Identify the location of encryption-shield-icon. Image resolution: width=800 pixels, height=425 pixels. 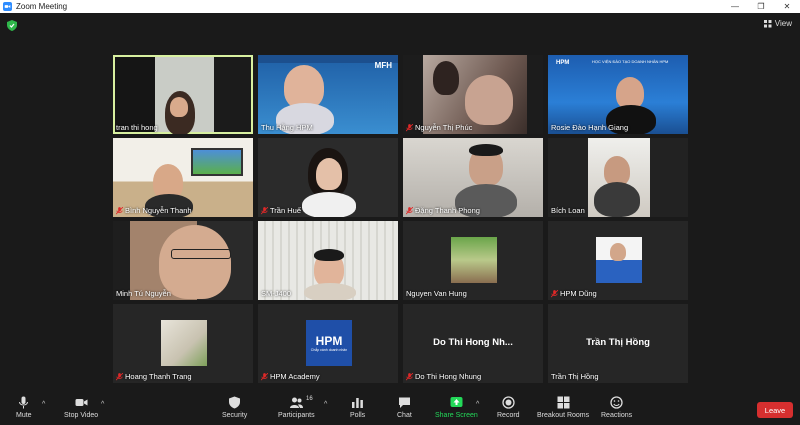
(12, 25).